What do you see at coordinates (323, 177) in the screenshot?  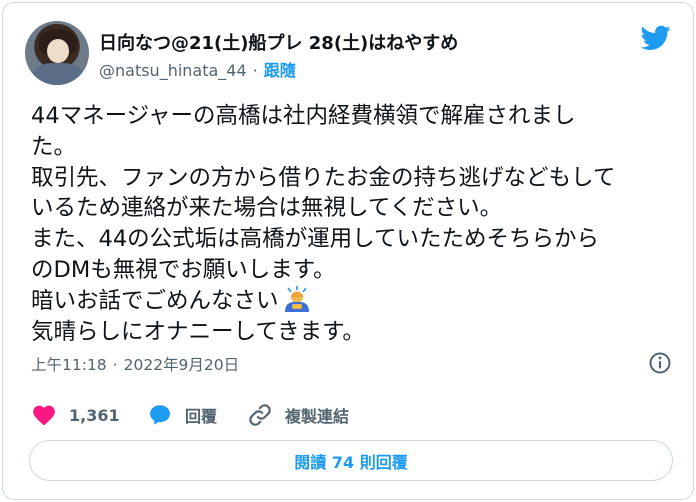 I see `tweet-line: 取引先、ファンの方から借りたお金の持ち逃げなどもして` at bounding box center [323, 177].